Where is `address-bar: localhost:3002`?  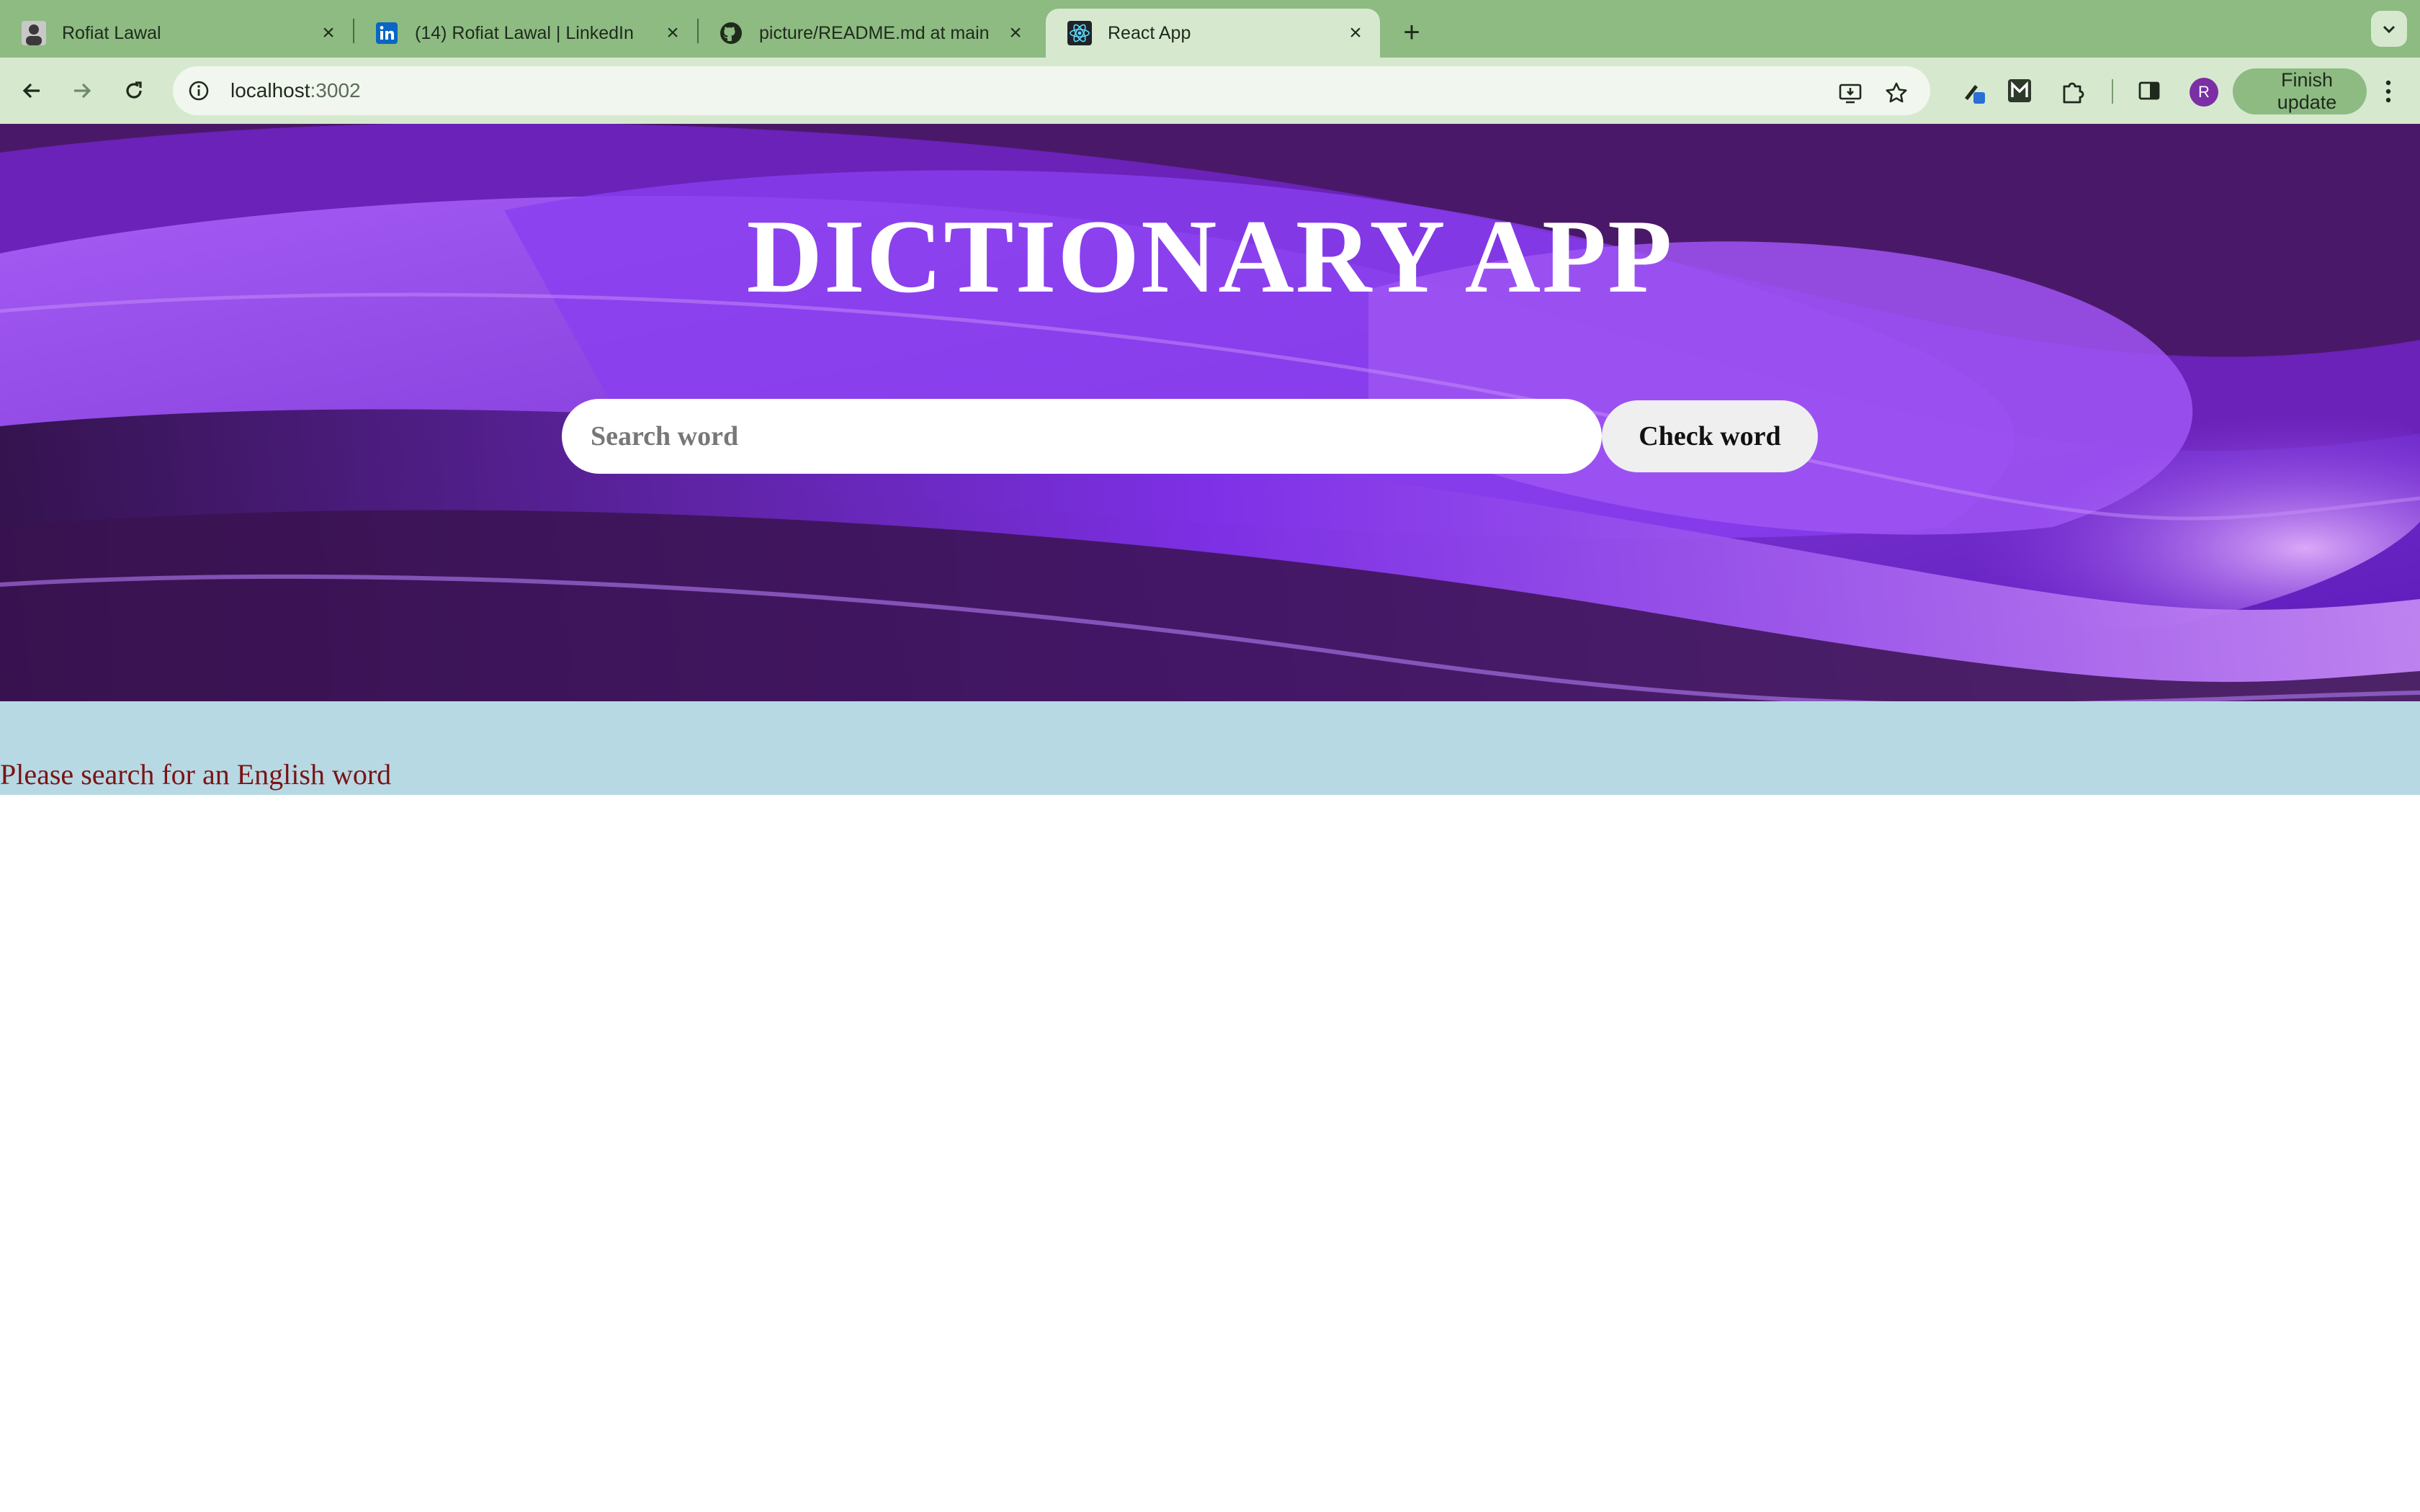 address-bar: localhost:3002 is located at coordinates (1051, 90).